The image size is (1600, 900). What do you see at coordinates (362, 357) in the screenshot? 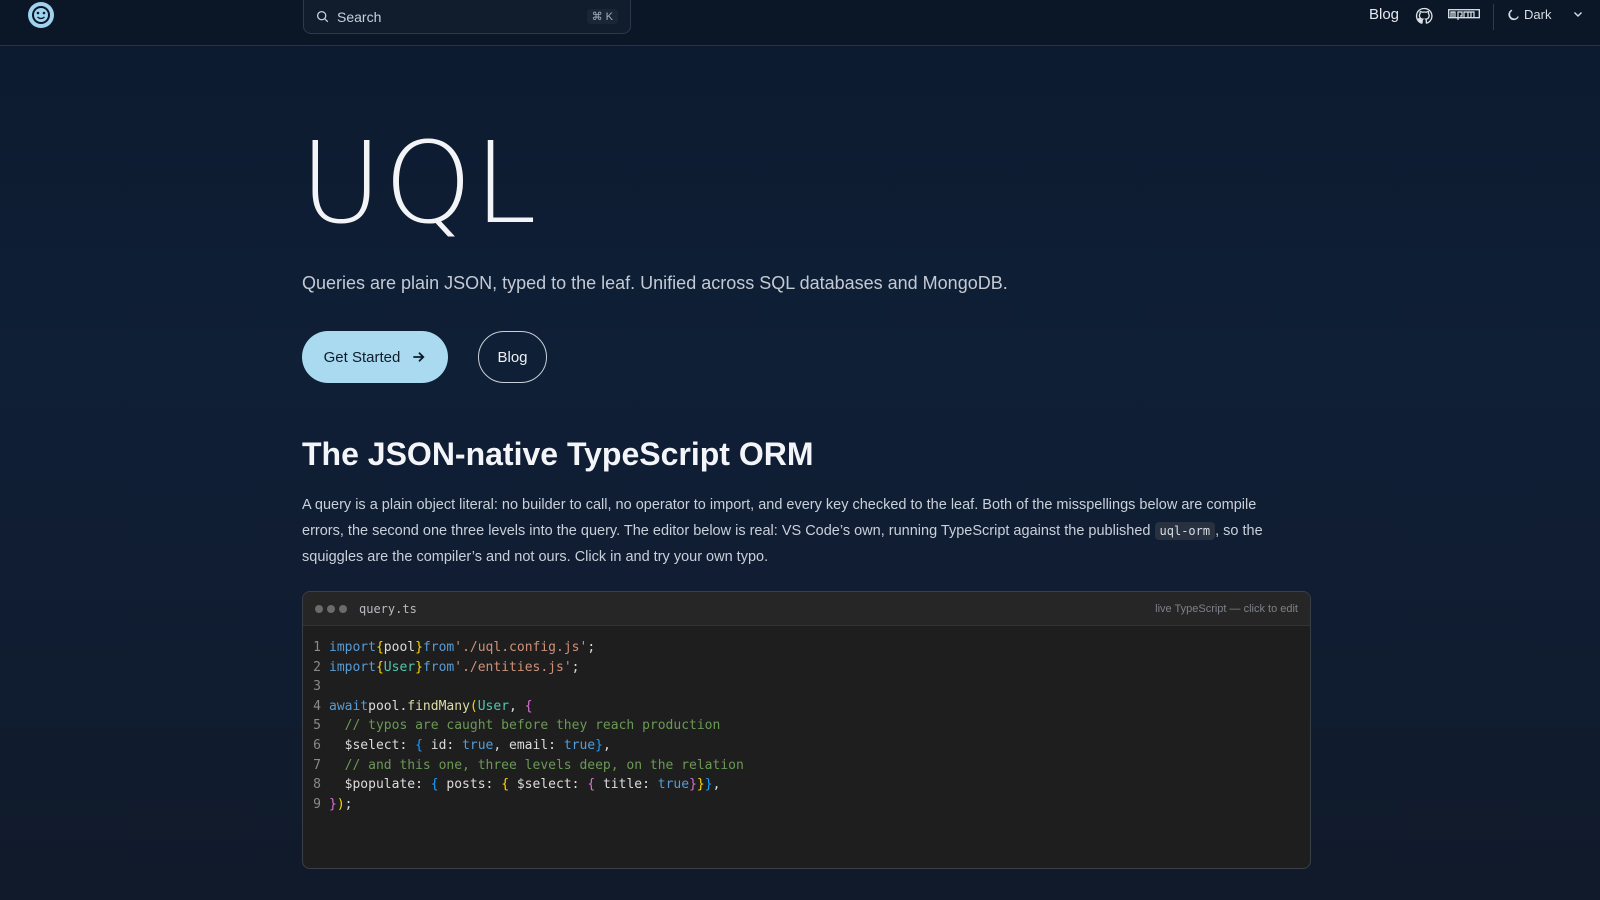
I see `get-started-label: Get Started` at bounding box center [362, 357].